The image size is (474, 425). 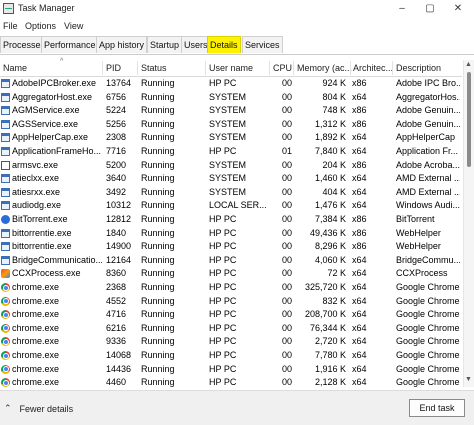 What do you see at coordinates (15, 68) in the screenshot?
I see `col-name: Name` at bounding box center [15, 68].